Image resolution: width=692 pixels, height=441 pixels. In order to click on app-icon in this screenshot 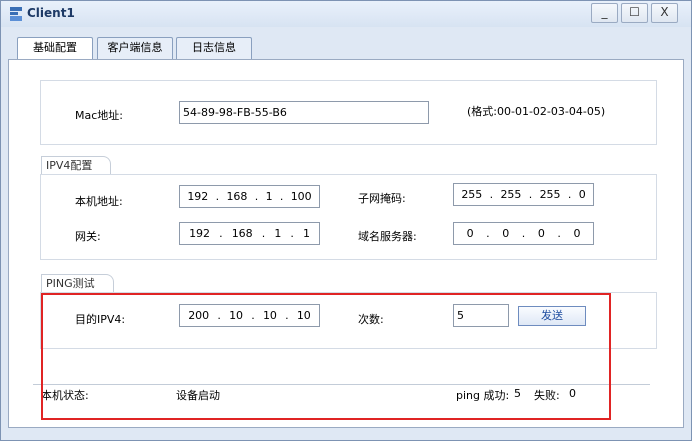, I will do `click(16, 14)`.